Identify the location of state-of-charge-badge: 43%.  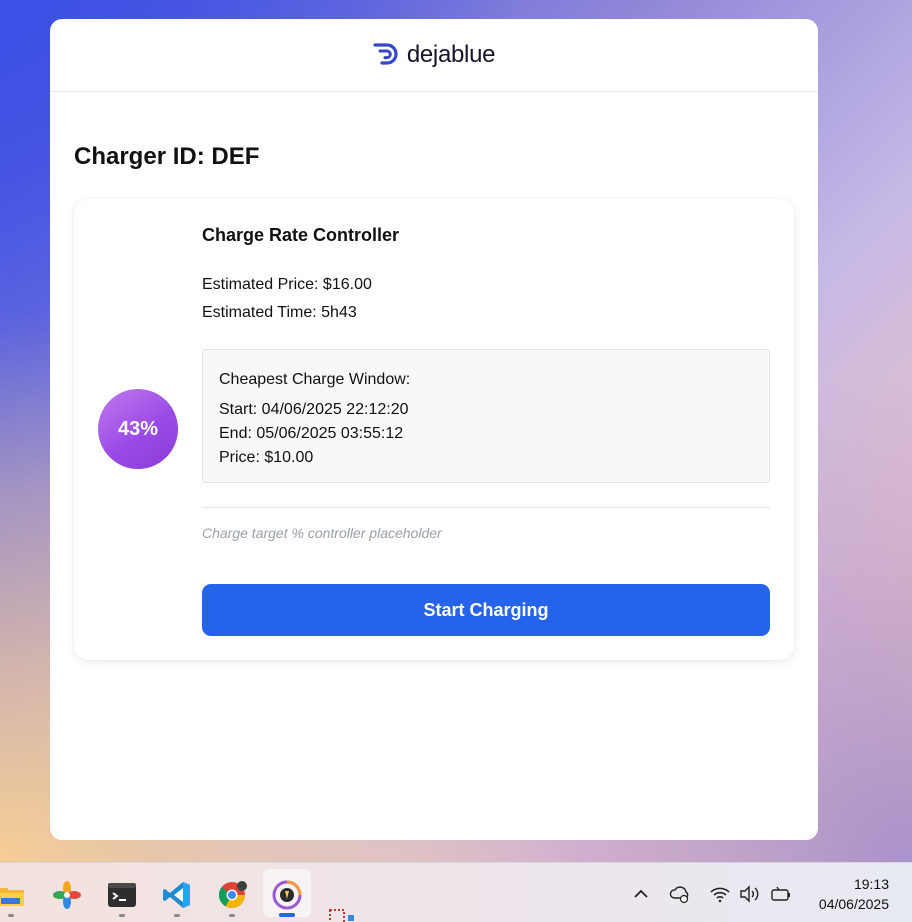
(138, 429).